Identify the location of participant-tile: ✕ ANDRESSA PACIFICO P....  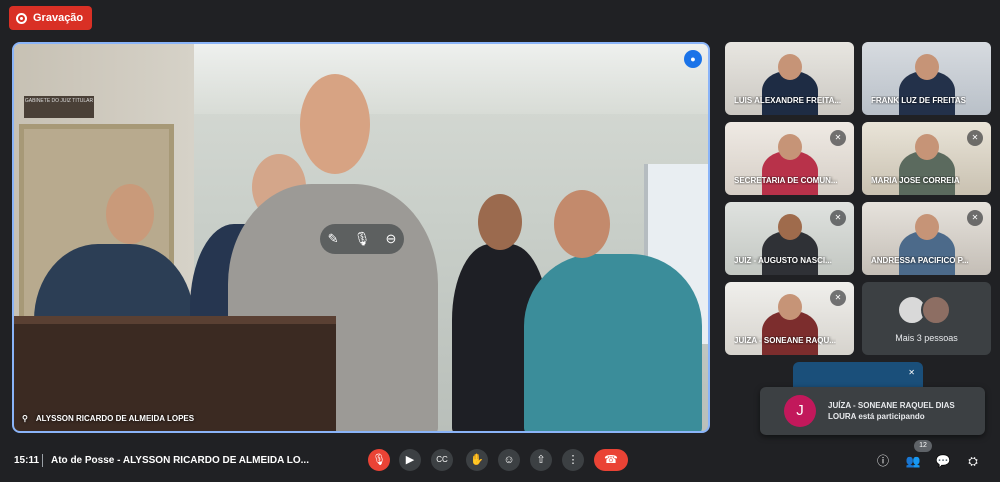
(926, 238).